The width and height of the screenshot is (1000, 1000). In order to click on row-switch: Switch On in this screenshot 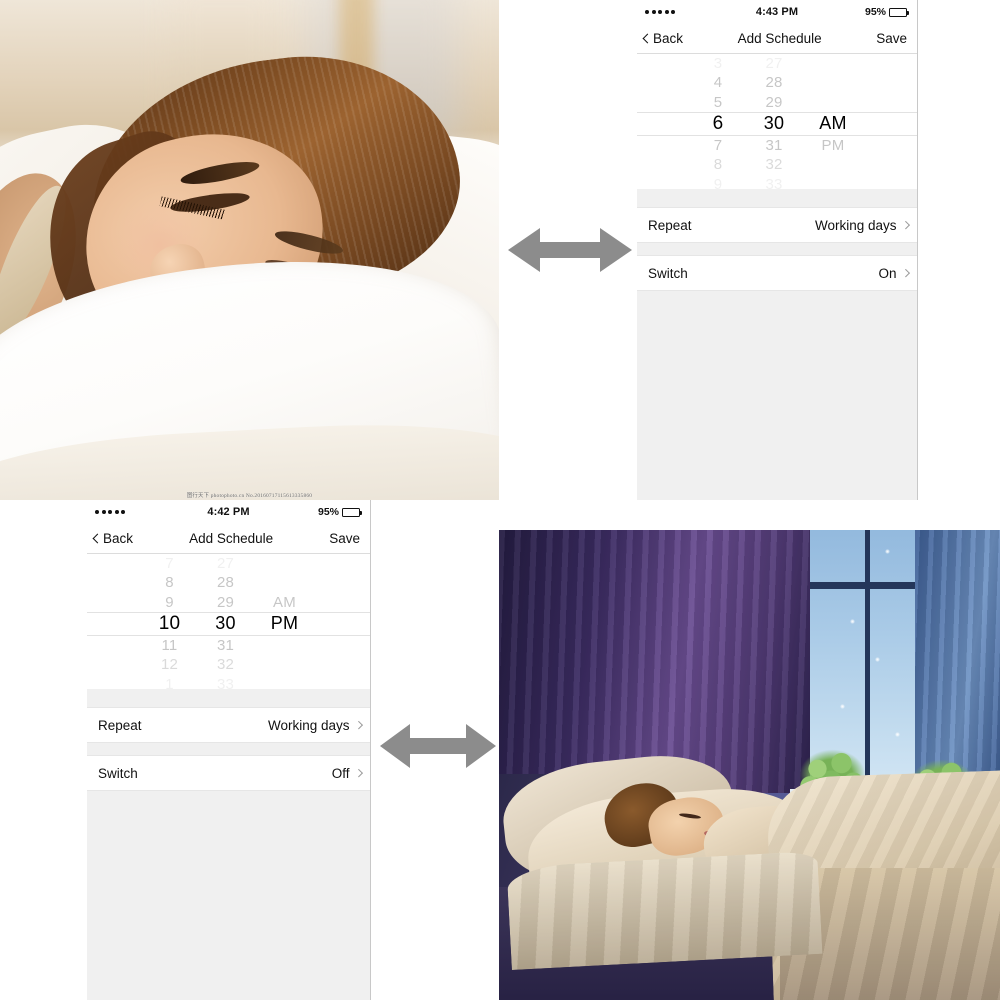, I will do `click(777, 273)`.